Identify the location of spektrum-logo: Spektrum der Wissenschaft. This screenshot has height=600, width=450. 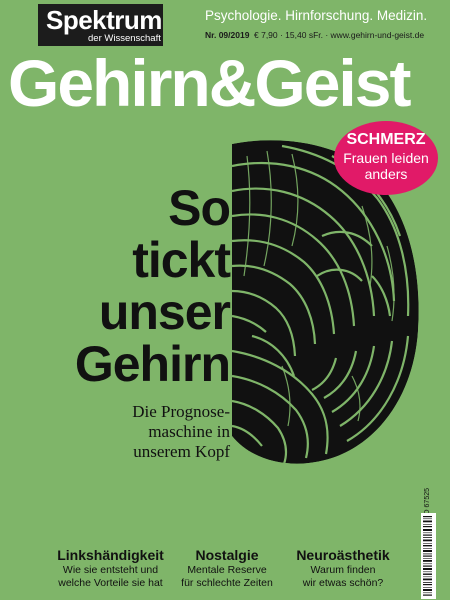
(100, 25).